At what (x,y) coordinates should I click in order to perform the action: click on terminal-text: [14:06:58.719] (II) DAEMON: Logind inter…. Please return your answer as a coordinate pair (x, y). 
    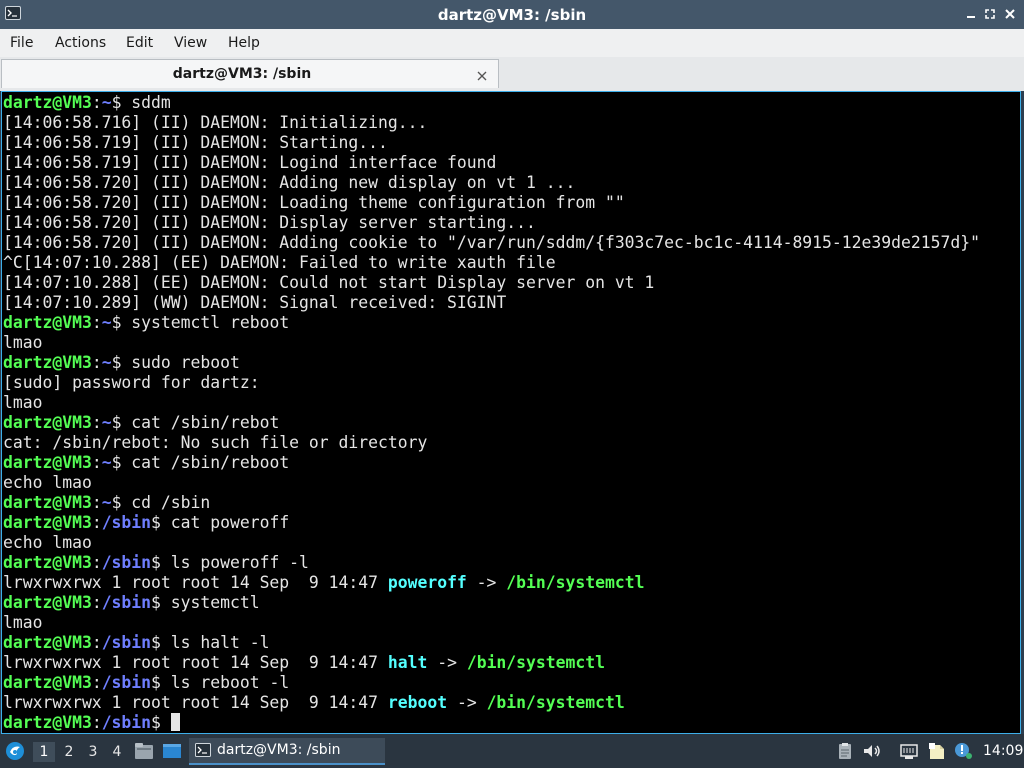
    Looking at the image, I should click on (250, 162).